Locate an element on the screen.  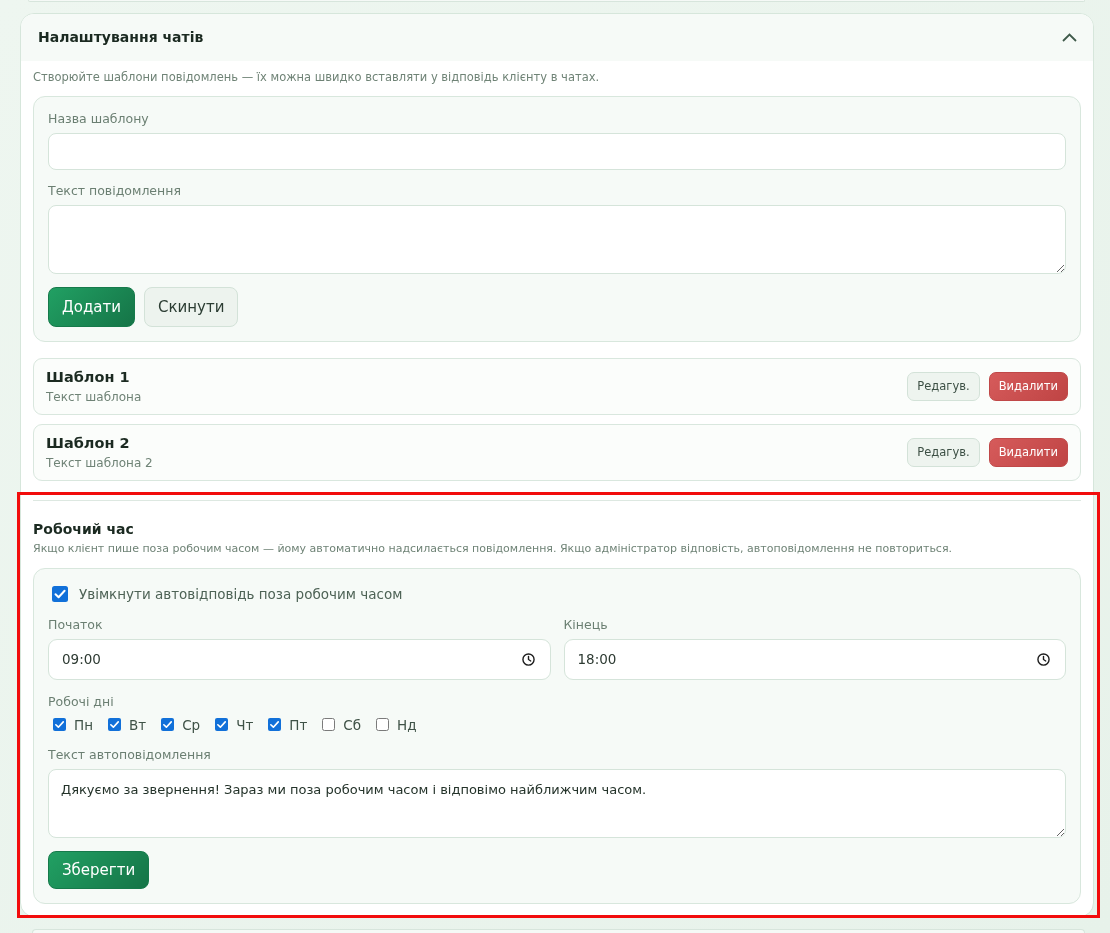
input-field is located at coordinates (557, 151).